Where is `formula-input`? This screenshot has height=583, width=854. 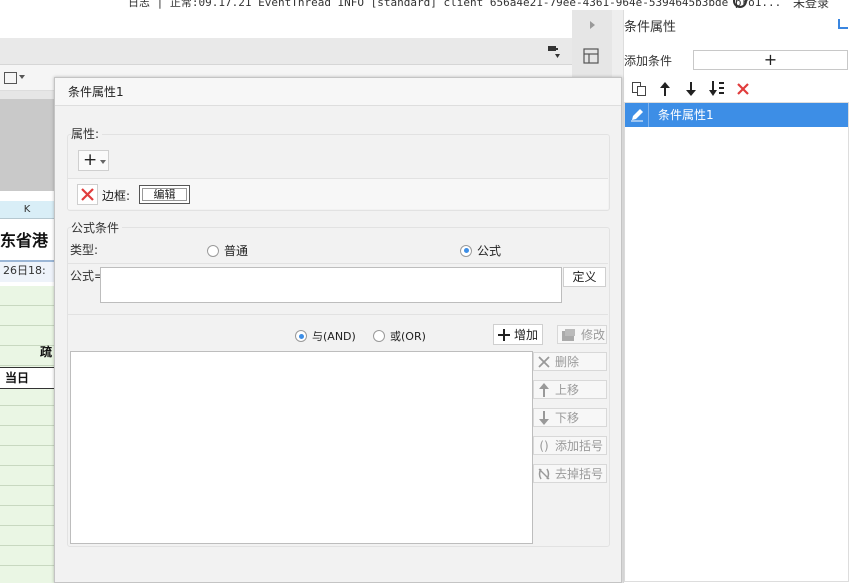 formula-input is located at coordinates (331, 285).